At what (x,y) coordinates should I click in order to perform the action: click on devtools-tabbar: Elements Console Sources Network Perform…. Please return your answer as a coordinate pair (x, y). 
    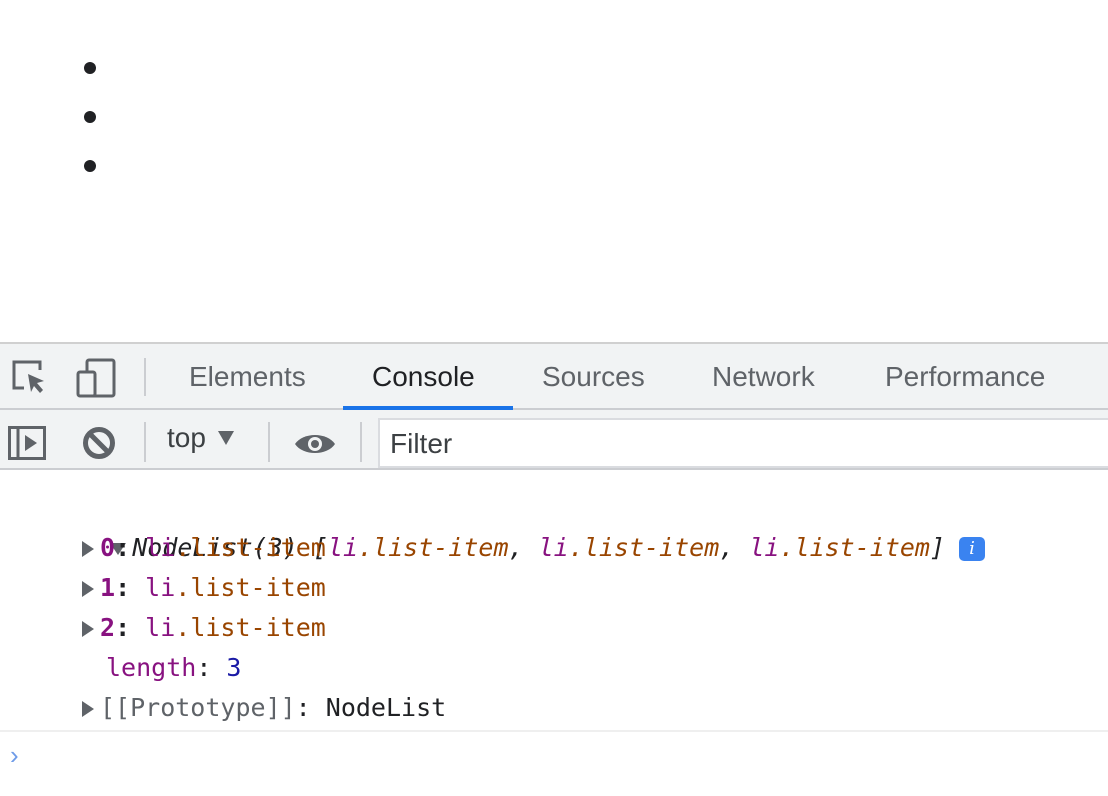
    Looking at the image, I should click on (554, 376).